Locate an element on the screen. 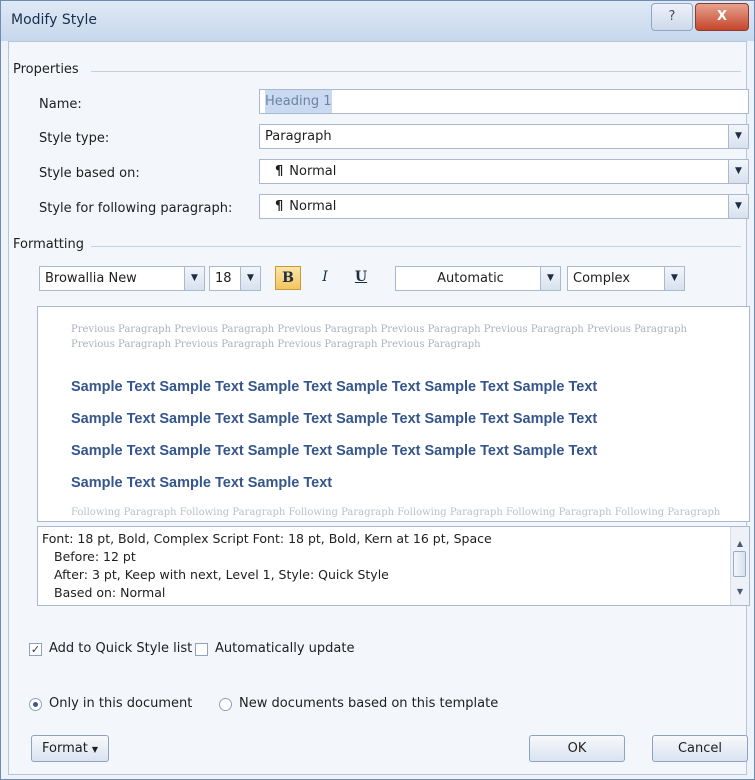  help-button: ? is located at coordinates (672, 17).